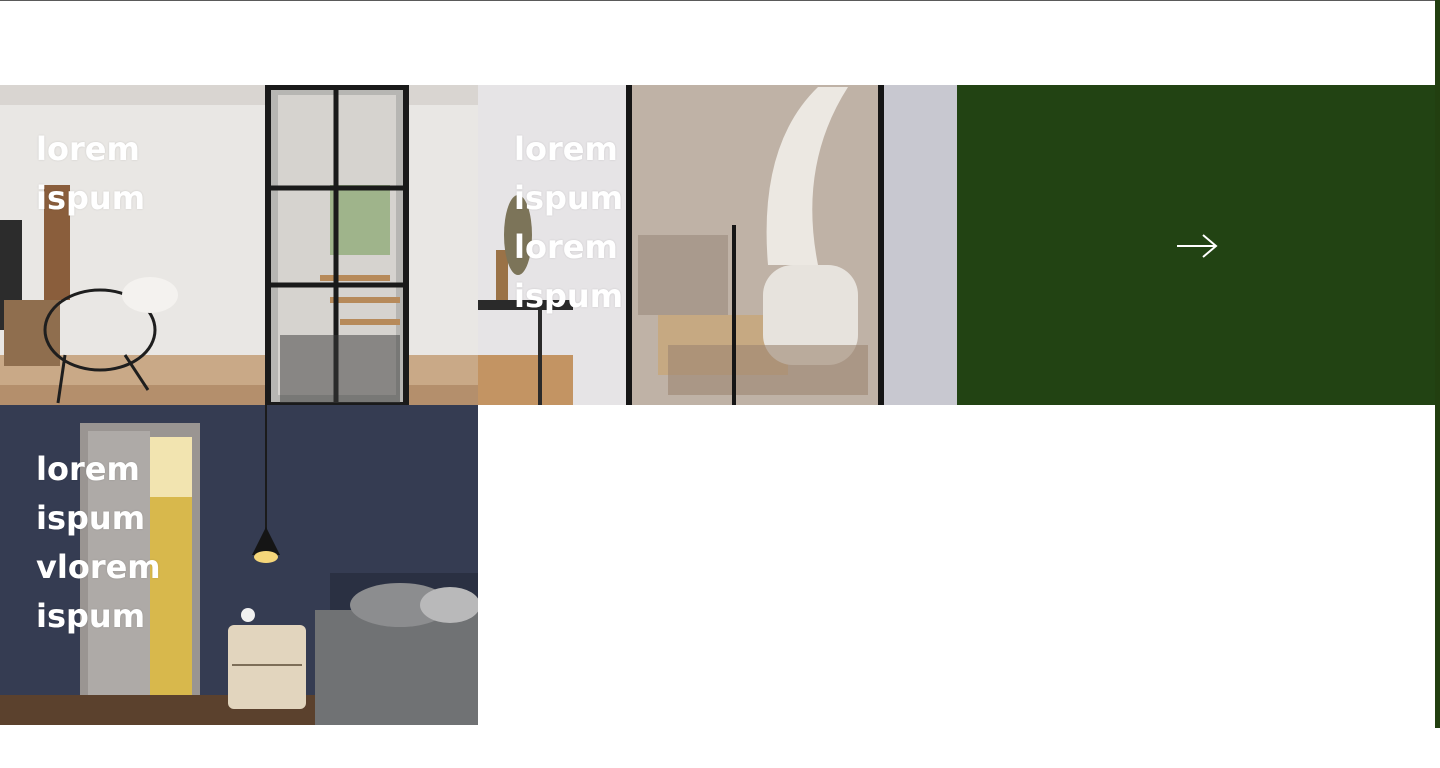 This screenshot has width=1440, height=768. What do you see at coordinates (718, 0) in the screenshot?
I see `top-divider` at bounding box center [718, 0].